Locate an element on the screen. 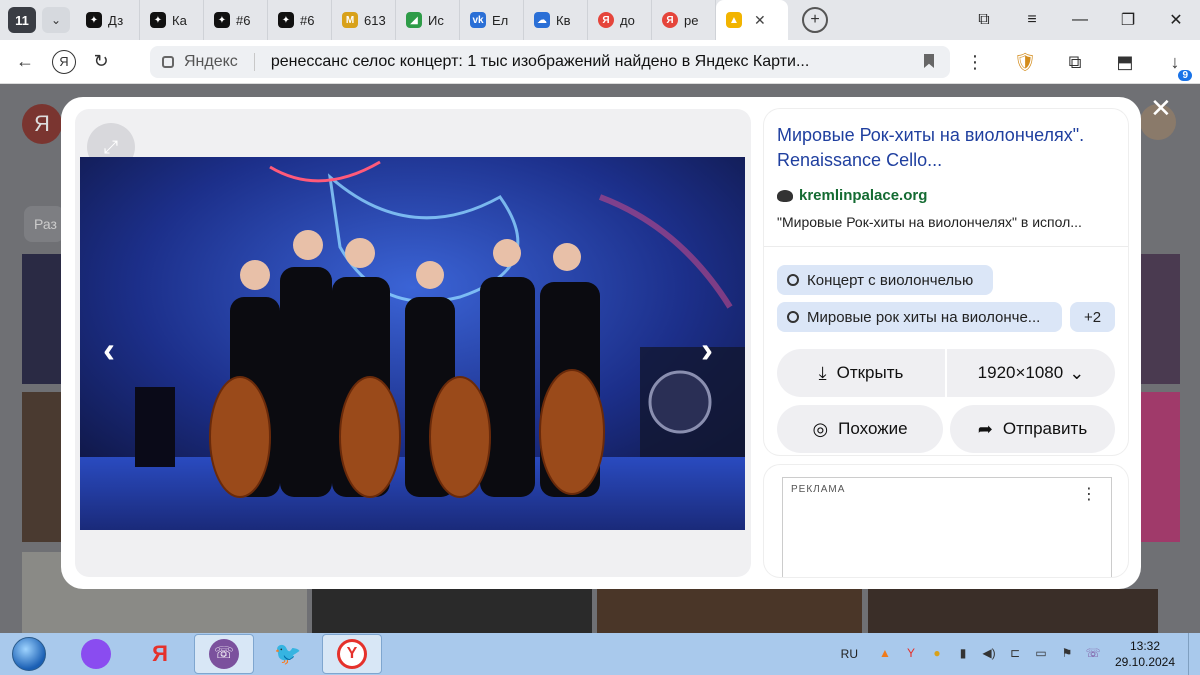 This screenshot has height=675, width=1200. browser-tab: ◢ Ис is located at coordinates (428, 20).